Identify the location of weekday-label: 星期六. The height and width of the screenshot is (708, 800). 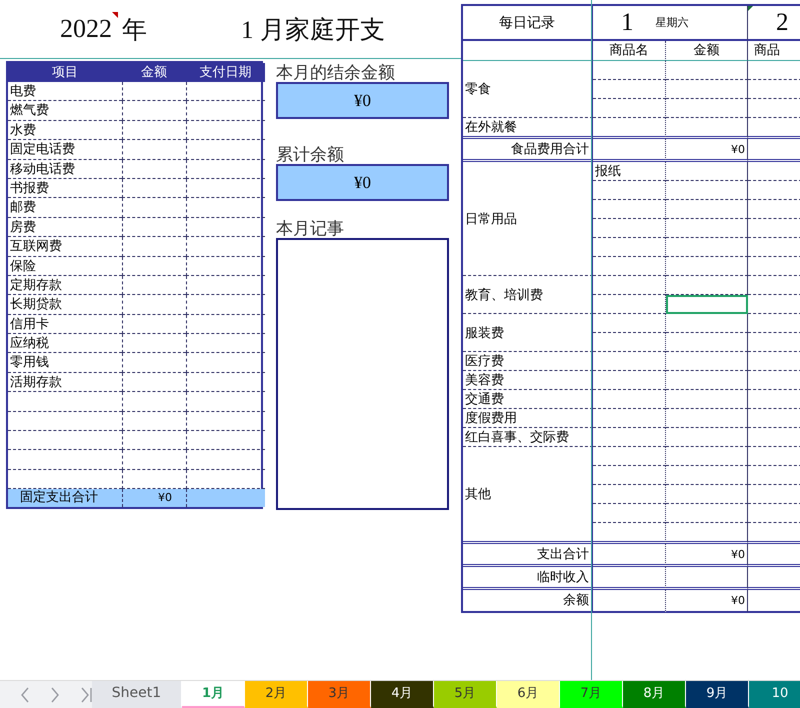
(672, 22).